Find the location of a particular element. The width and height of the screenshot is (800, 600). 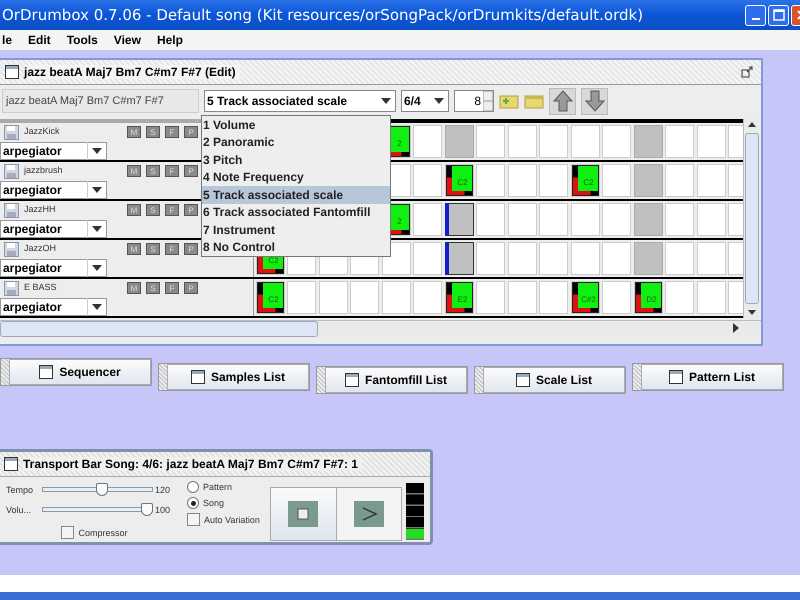

transport-title: Transport Bar Song: 4/6: jazz beatA Maj7 Bm7 C#m7 F#7: 1 is located at coordinates (192, 464).